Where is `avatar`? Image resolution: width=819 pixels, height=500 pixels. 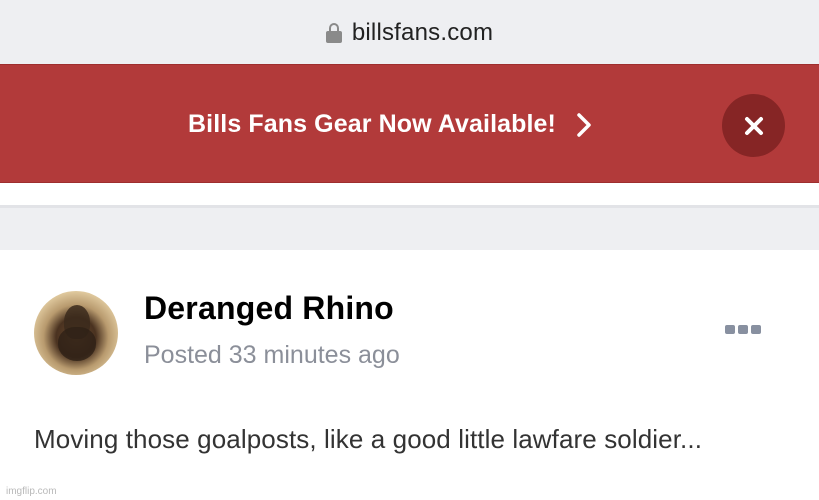
avatar is located at coordinates (76, 333).